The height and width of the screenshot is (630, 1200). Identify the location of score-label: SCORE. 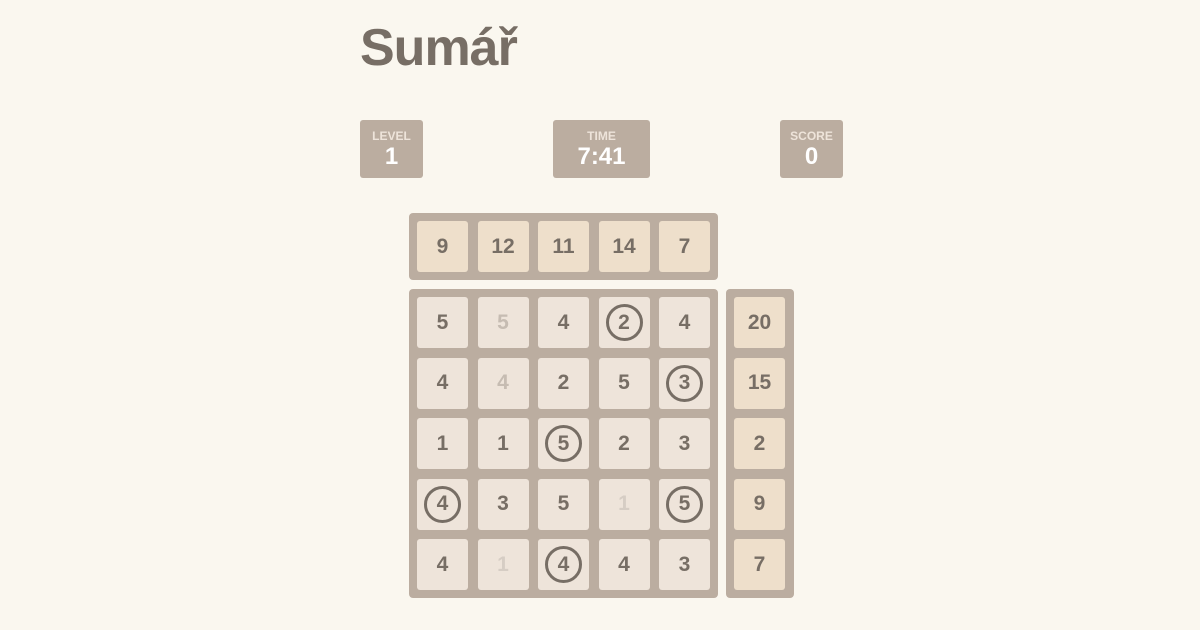
(811, 136).